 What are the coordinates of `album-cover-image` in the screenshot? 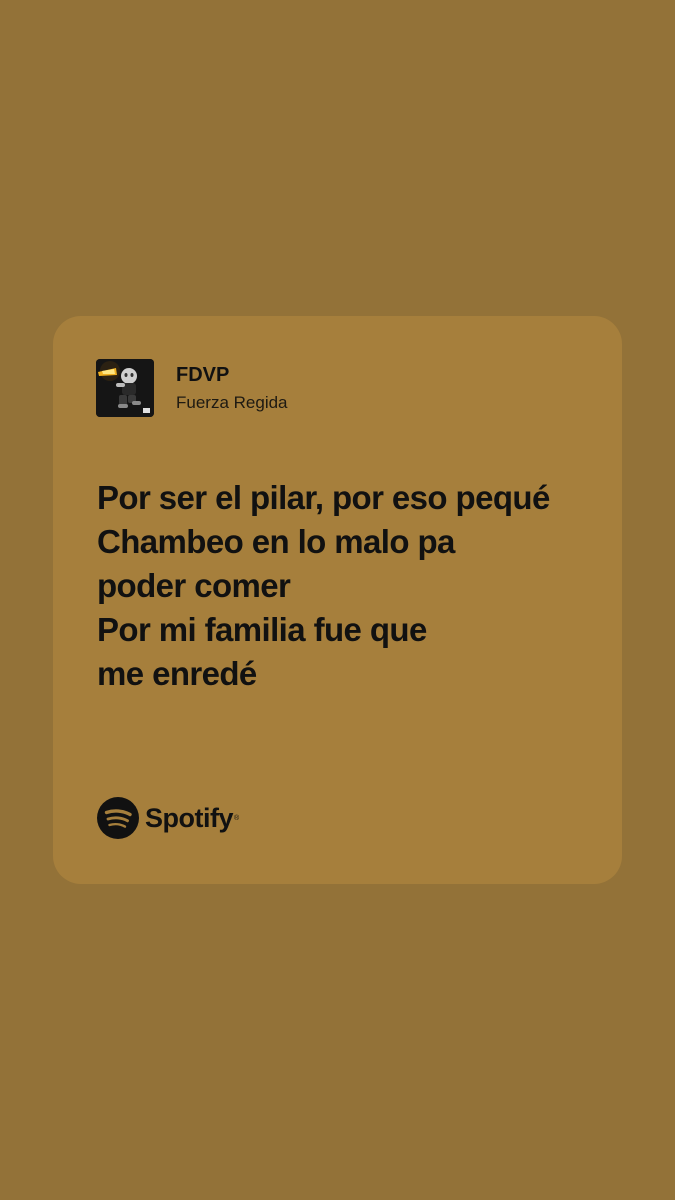 It's located at (125, 388).